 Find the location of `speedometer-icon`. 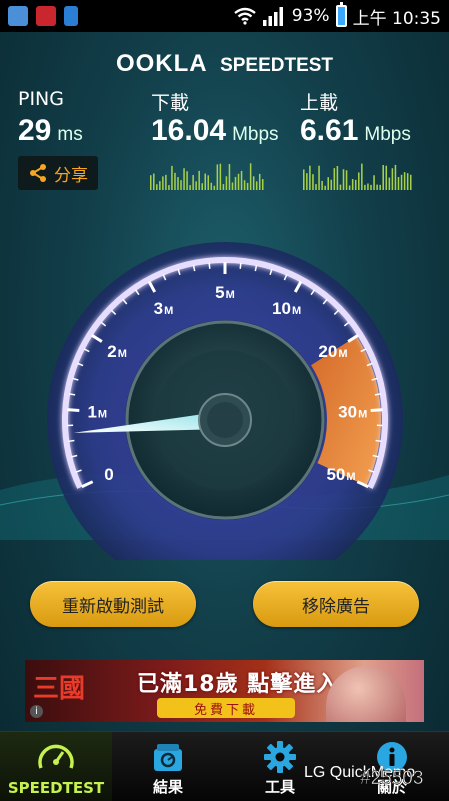

speedometer-icon is located at coordinates (56, 757).